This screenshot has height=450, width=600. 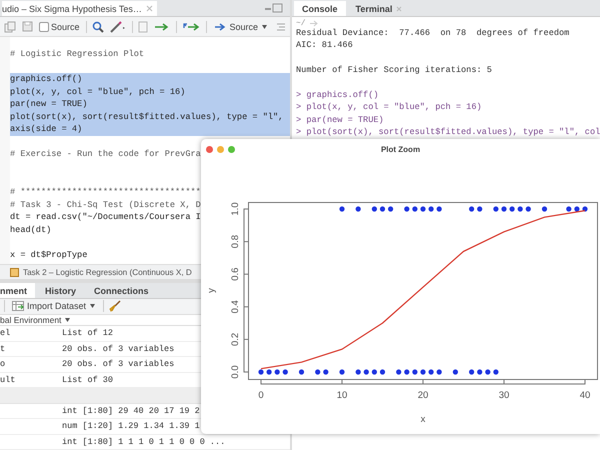 What do you see at coordinates (88, 333) in the screenshot?
I see `variable-value: List of 12` at bounding box center [88, 333].